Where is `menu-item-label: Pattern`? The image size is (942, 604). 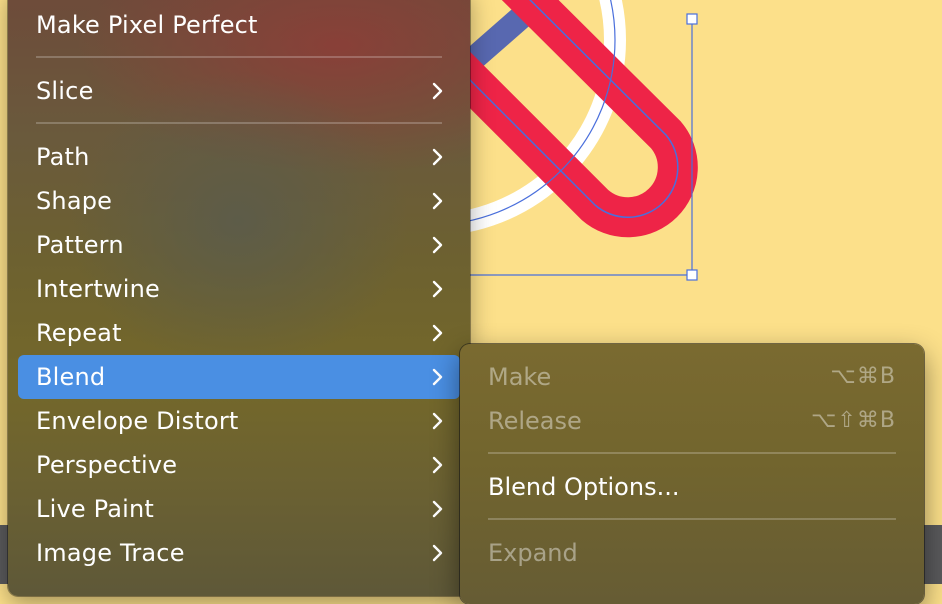
menu-item-label: Pattern is located at coordinates (80, 245).